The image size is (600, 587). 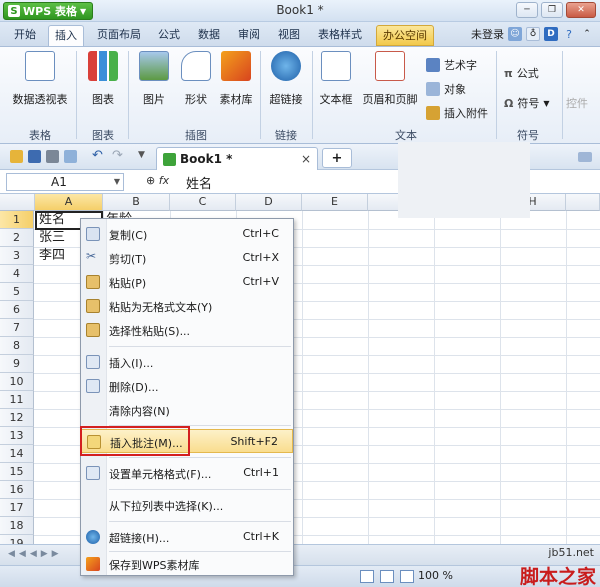 What do you see at coordinates (203, 202) in the screenshot?
I see `column-header-c: C` at bounding box center [203, 202].